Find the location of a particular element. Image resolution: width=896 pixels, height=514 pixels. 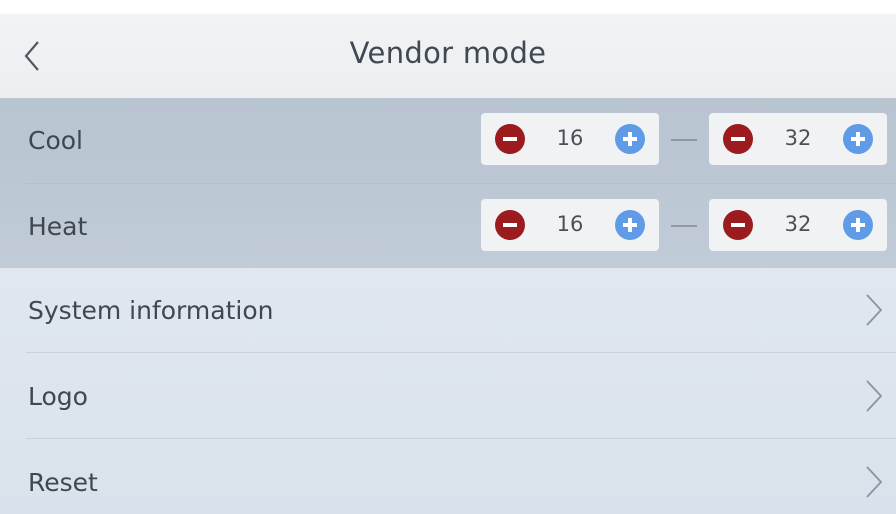

heat-min-decrease-button is located at coordinates (510, 225).